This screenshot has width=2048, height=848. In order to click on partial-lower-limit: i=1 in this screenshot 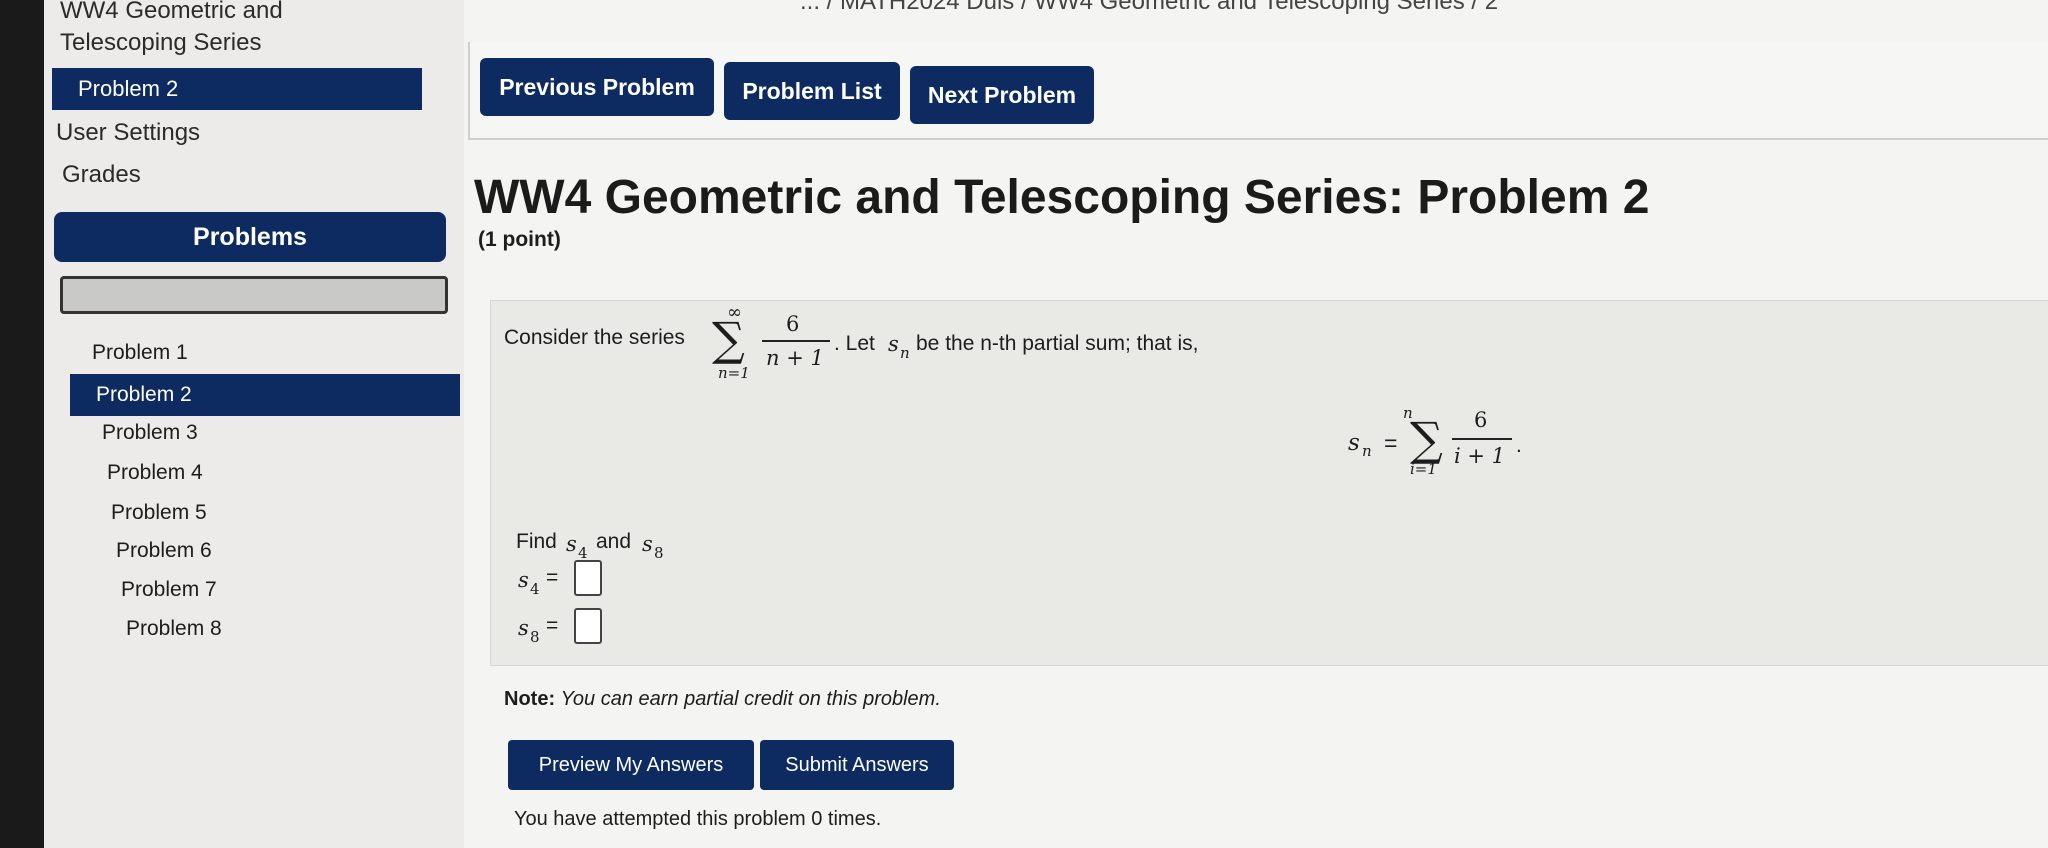, I will do `click(1423, 469)`.